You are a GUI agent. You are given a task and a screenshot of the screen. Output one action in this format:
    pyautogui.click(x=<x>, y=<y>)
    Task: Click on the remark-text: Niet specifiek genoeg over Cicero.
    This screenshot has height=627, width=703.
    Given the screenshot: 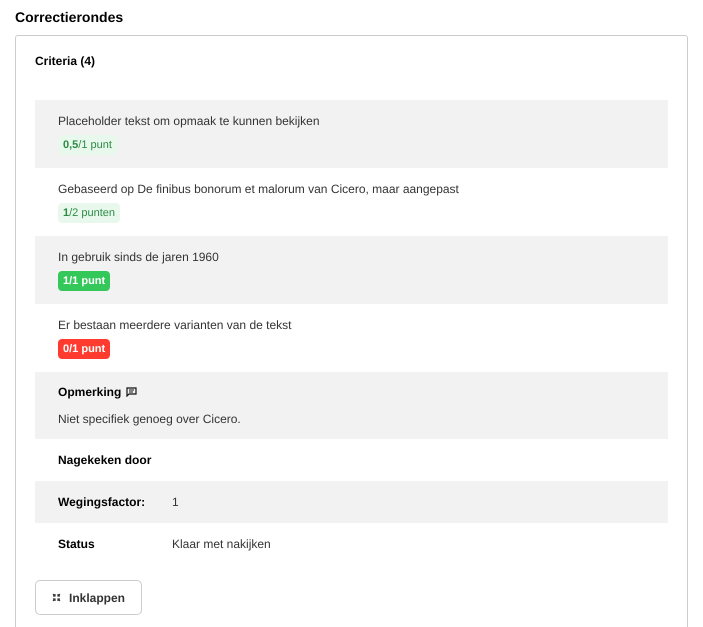 What is the action you would take?
    pyautogui.click(x=150, y=419)
    